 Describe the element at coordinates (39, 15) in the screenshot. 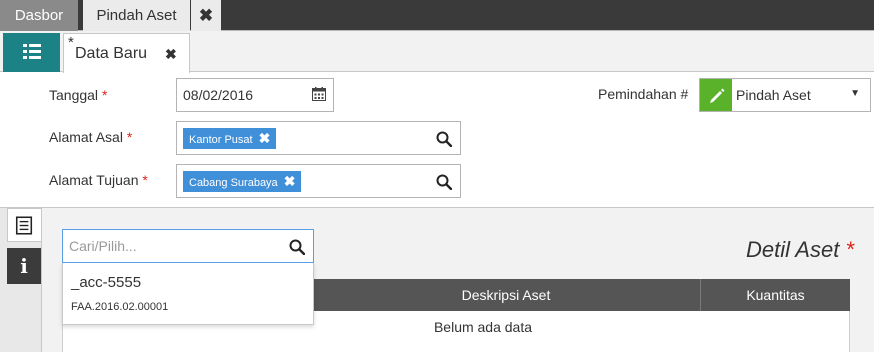

I see `tab-dasbor: Dasbor` at that location.